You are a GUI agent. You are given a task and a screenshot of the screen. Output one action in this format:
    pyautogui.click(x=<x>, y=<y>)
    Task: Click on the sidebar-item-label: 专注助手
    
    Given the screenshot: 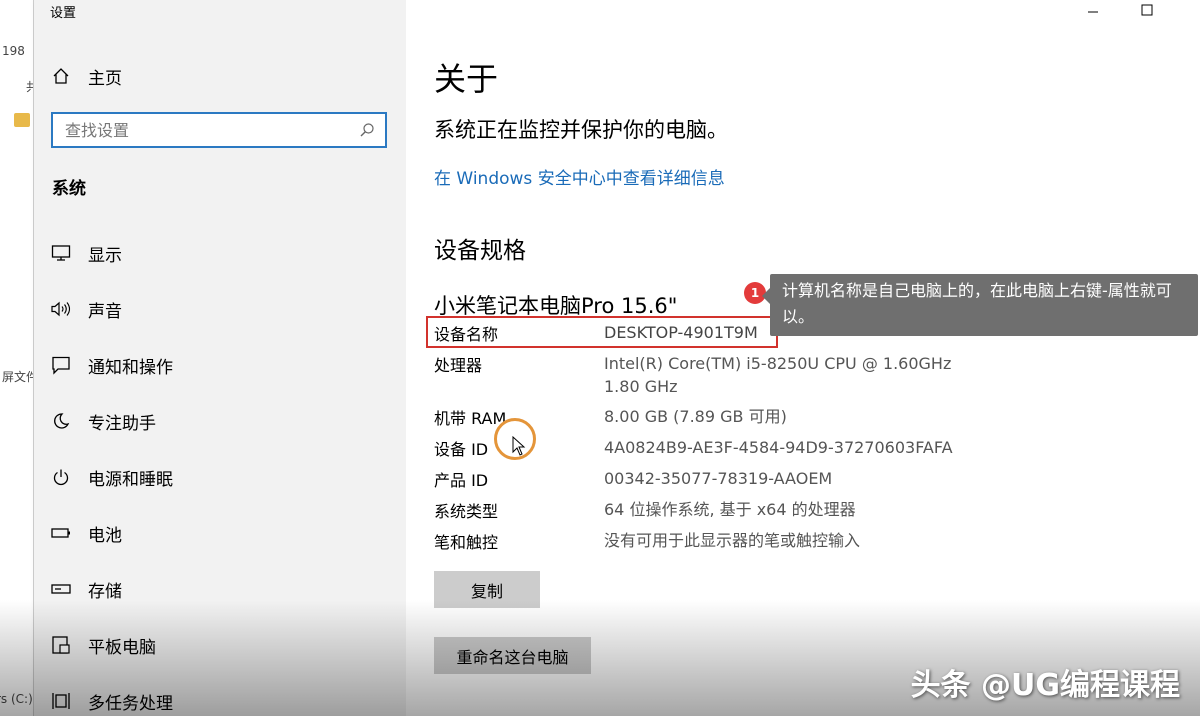 What is the action you would take?
    pyautogui.click(x=122, y=423)
    